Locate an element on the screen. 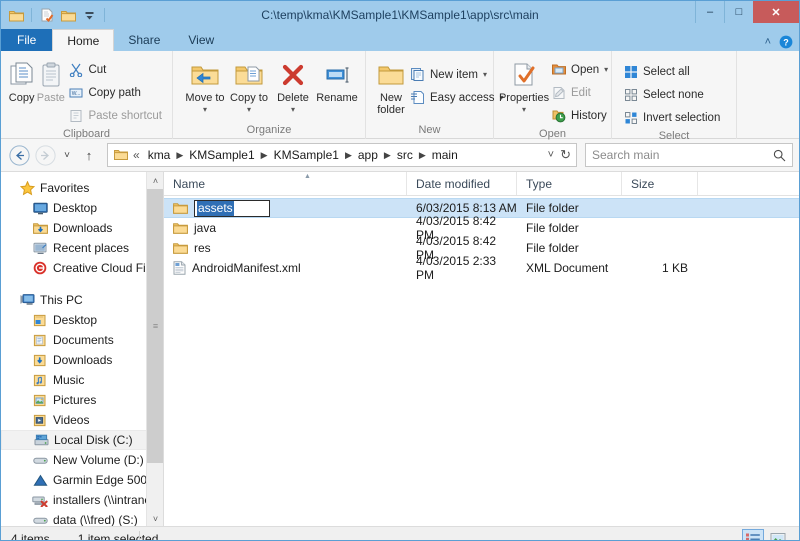  search-input: Search main is located at coordinates (689, 155).